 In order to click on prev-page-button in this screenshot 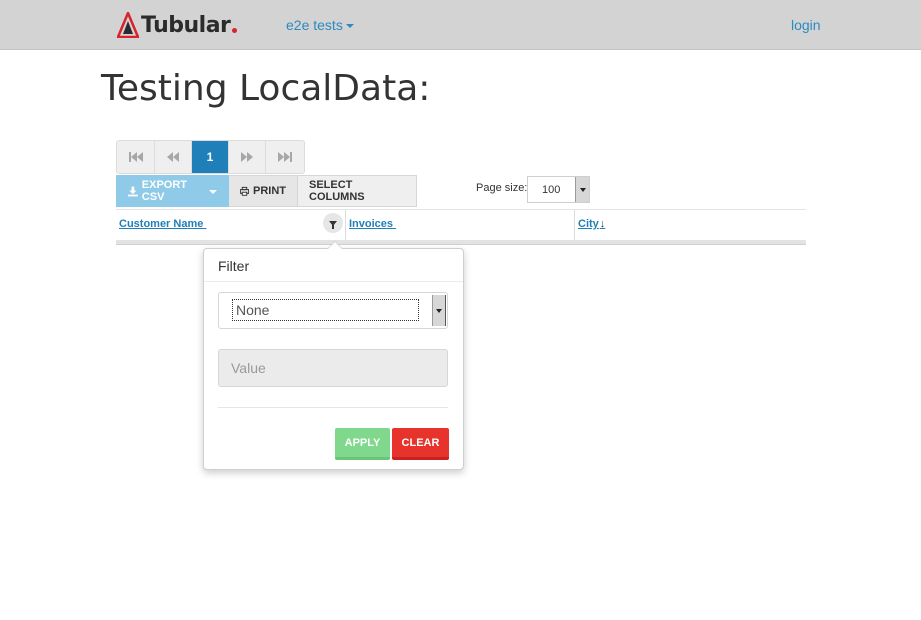, I will do `click(173, 157)`.